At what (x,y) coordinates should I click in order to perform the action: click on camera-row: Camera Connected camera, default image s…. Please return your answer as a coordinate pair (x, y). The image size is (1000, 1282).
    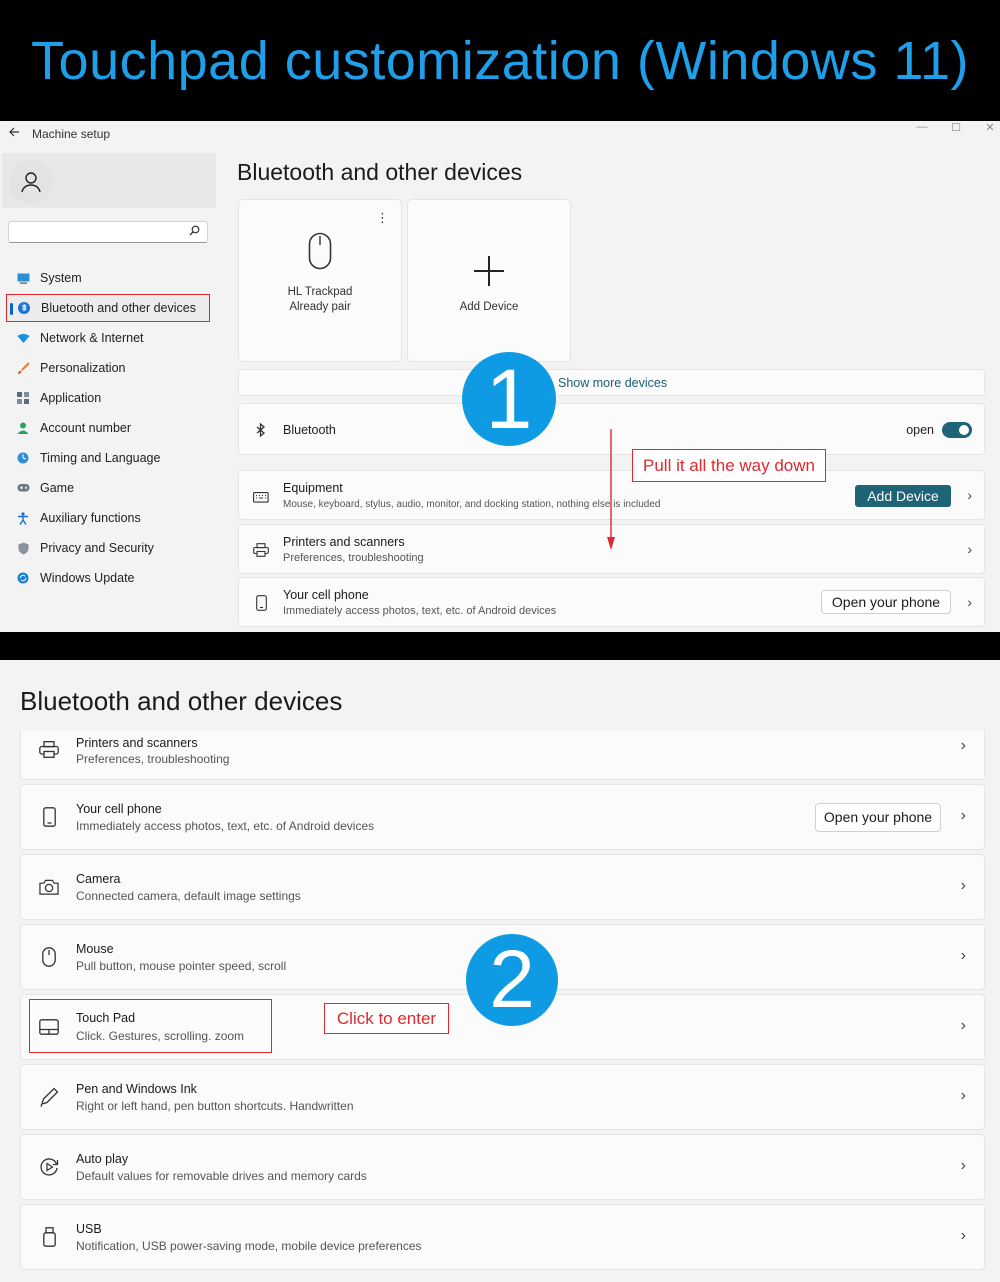
    Looking at the image, I should click on (502, 887).